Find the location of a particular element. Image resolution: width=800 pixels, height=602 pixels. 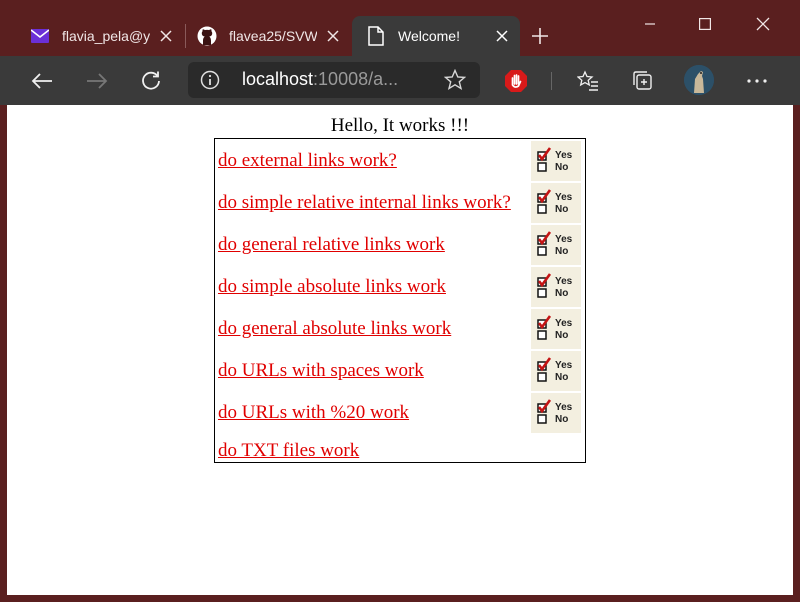

mail-icon is located at coordinates (40, 36).